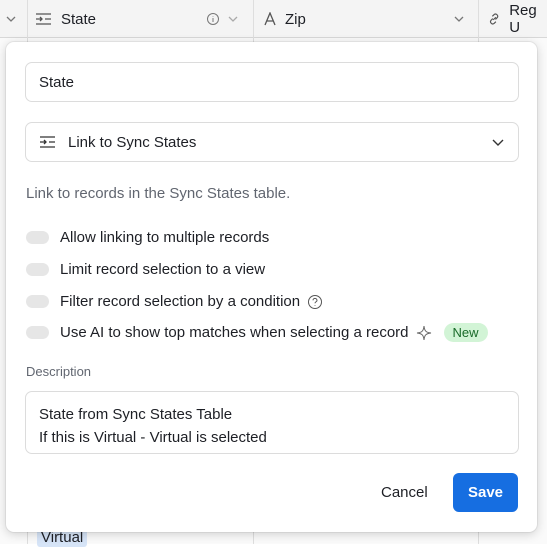  I want to click on option-multiple-records: Allow linking to multiple records, so click(147, 237).